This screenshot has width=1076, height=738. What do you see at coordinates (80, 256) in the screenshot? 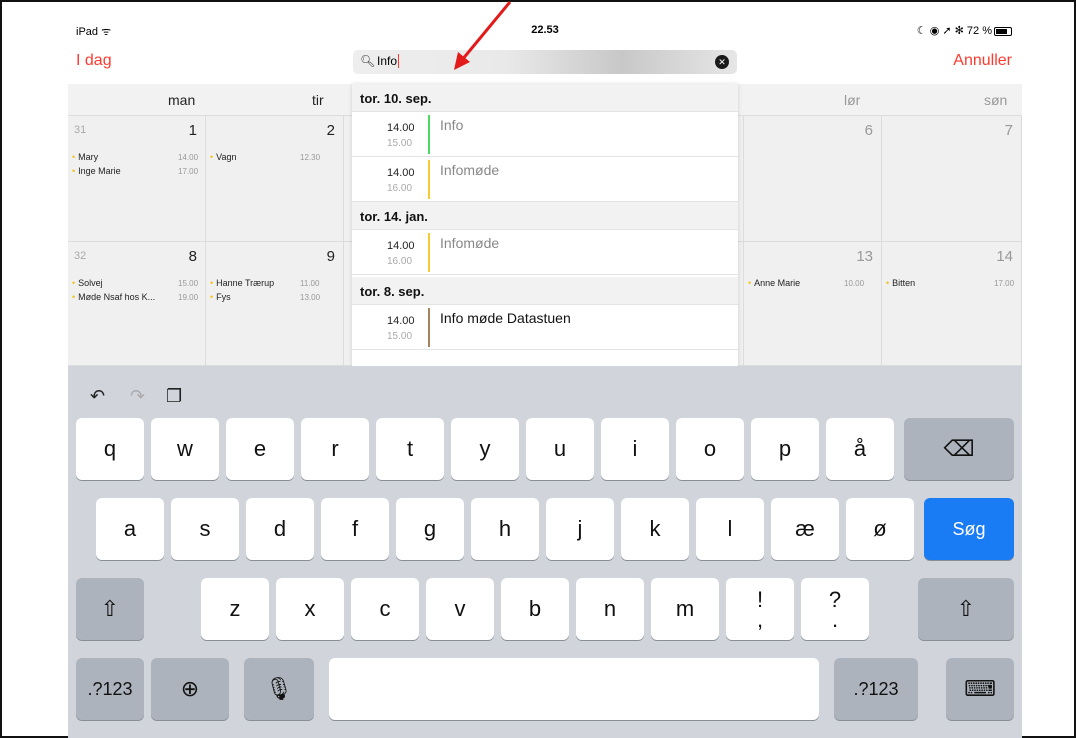
I see `week-number: 32` at bounding box center [80, 256].